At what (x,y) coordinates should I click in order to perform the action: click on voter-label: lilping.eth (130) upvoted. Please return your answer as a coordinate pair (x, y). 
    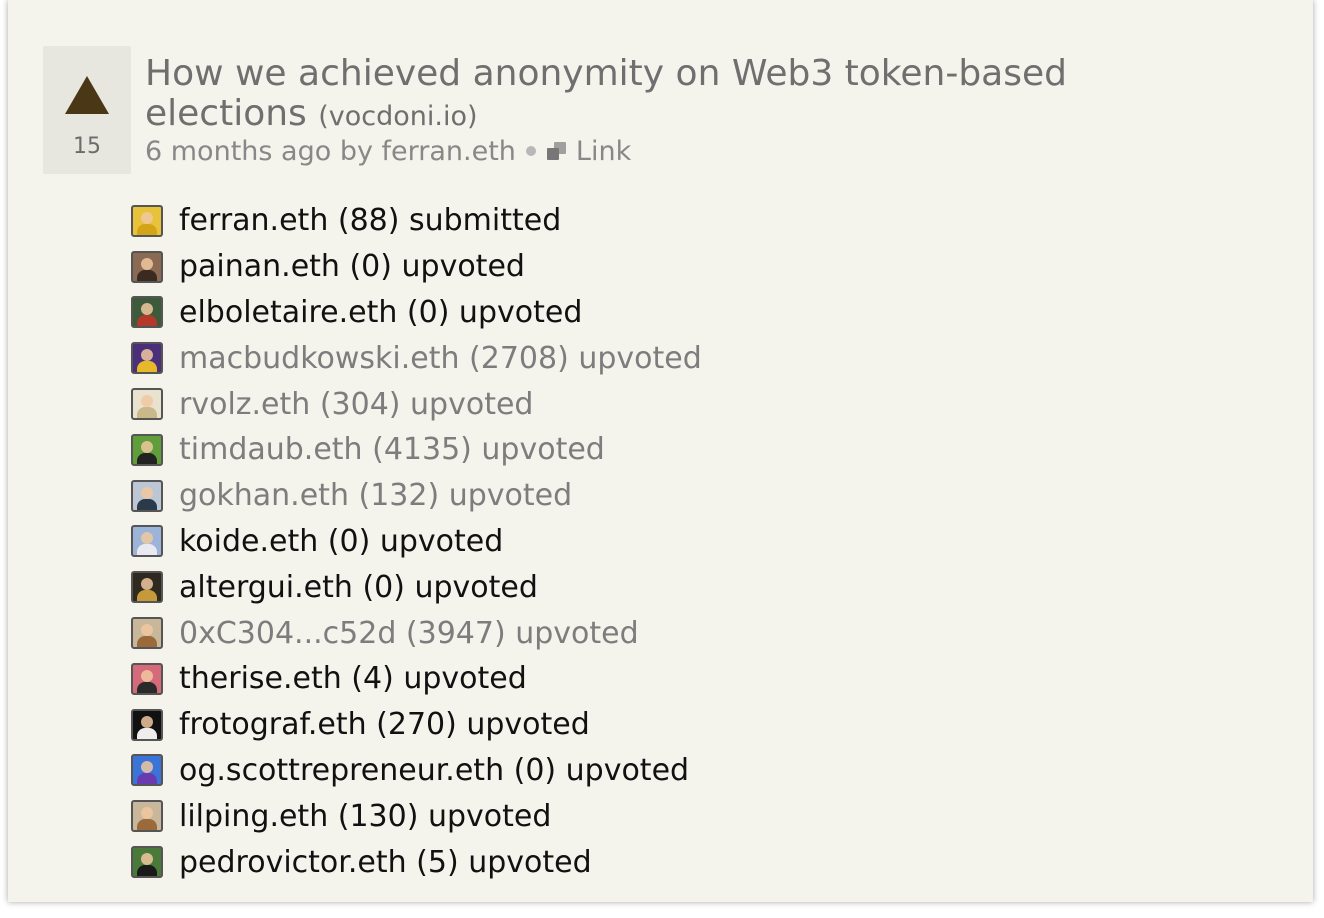
    Looking at the image, I should click on (365, 816).